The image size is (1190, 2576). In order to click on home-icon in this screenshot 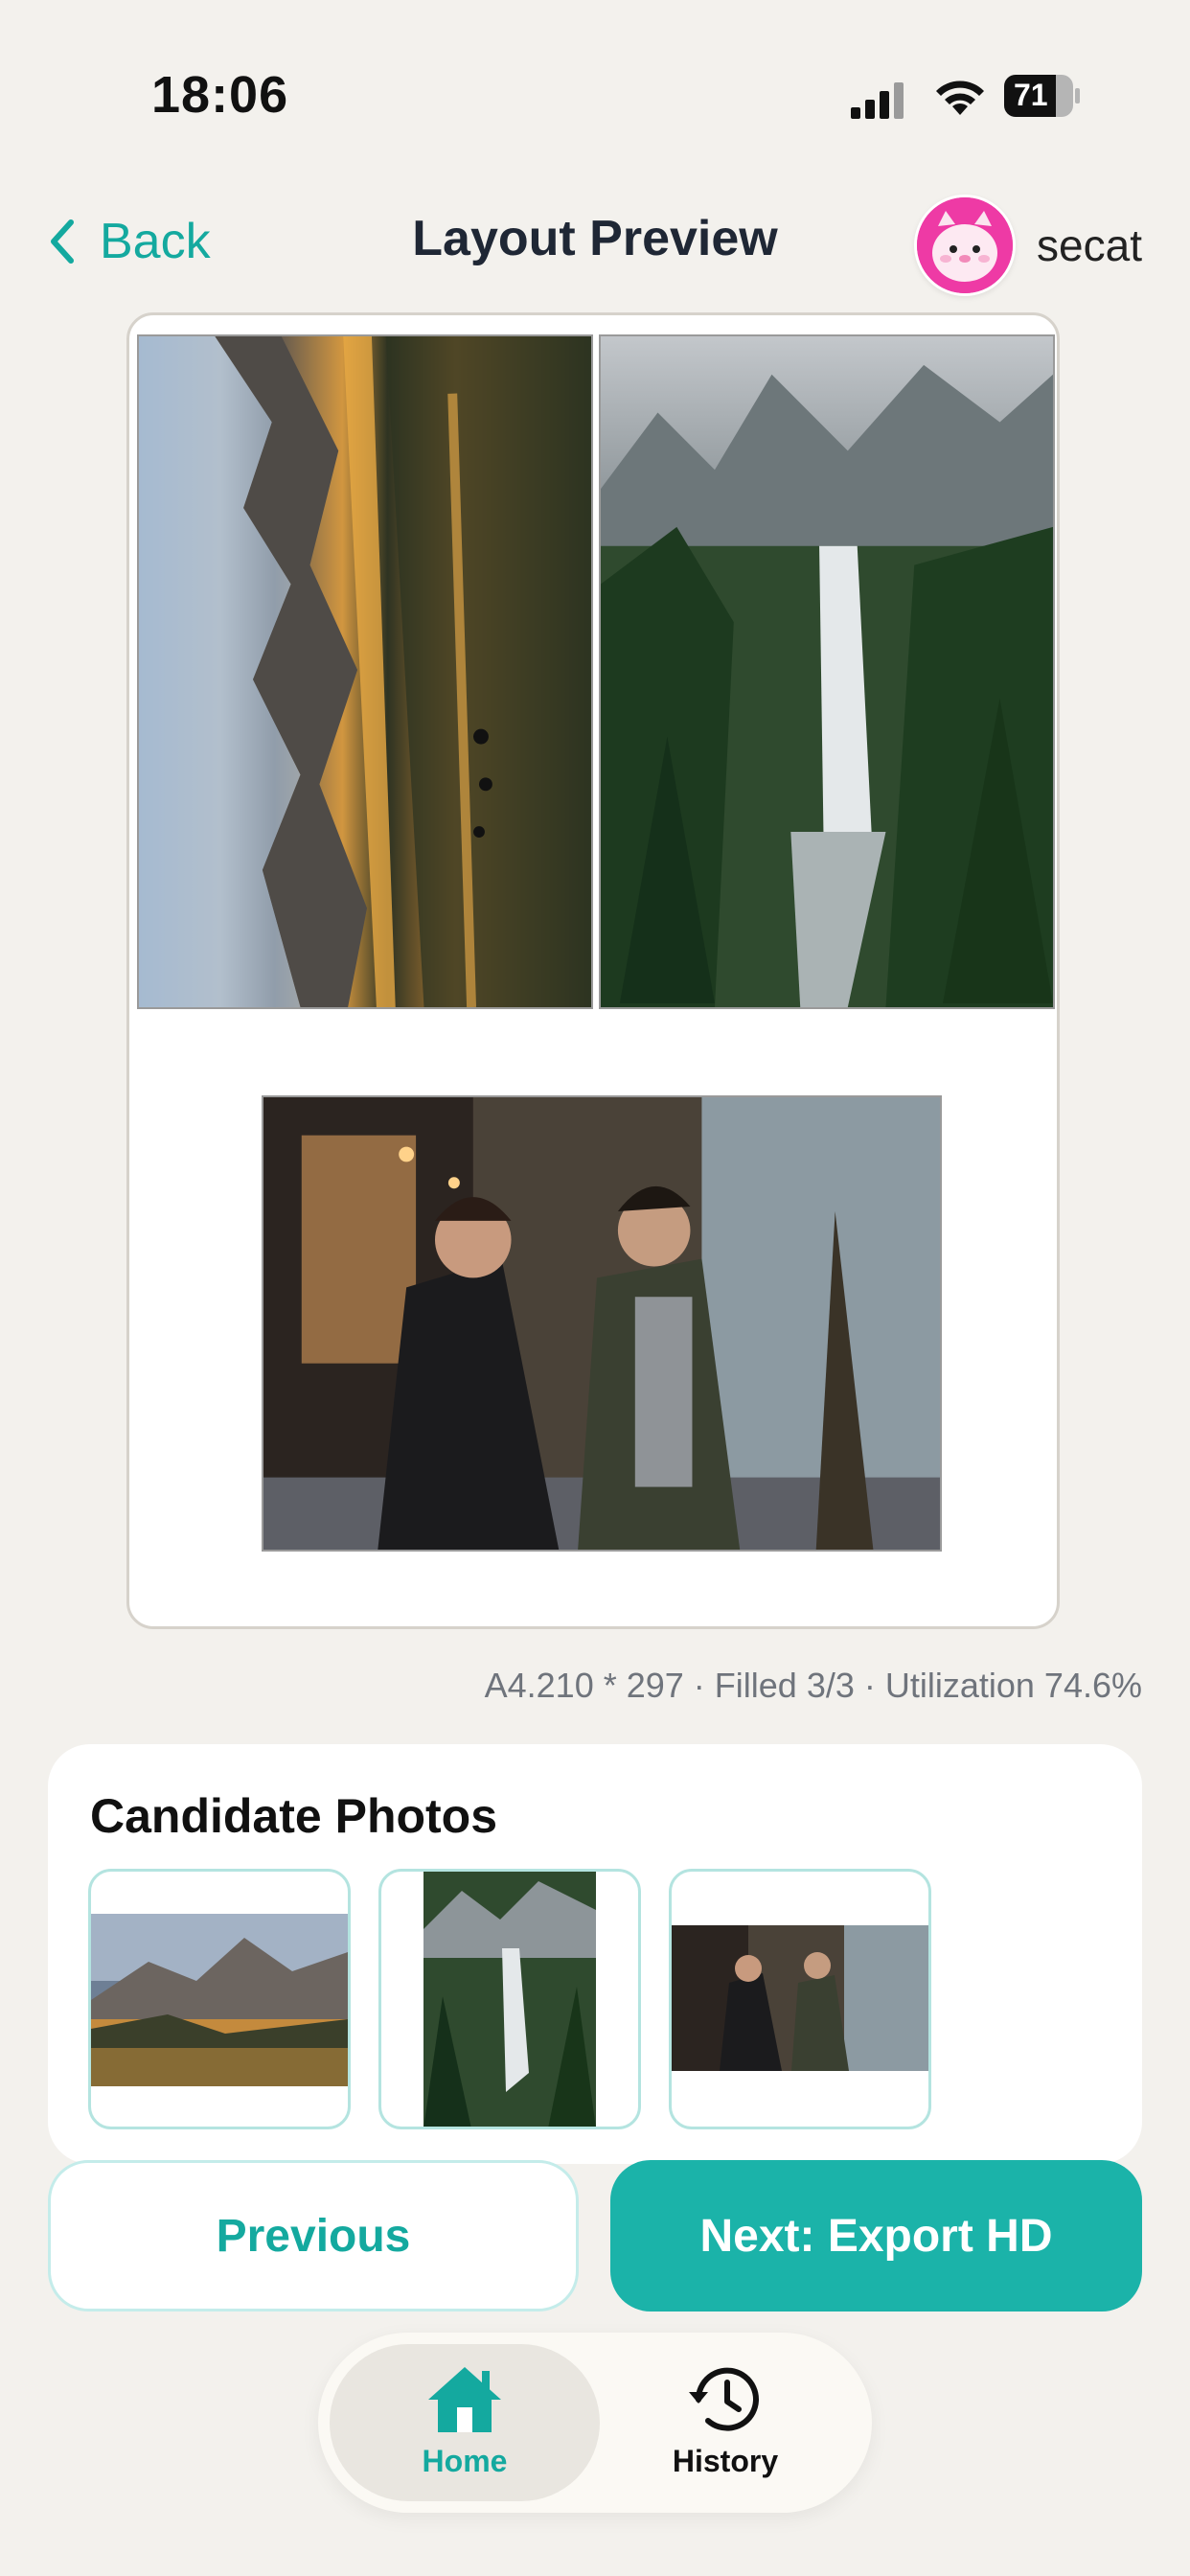, I will do `click(465, 2399)`.